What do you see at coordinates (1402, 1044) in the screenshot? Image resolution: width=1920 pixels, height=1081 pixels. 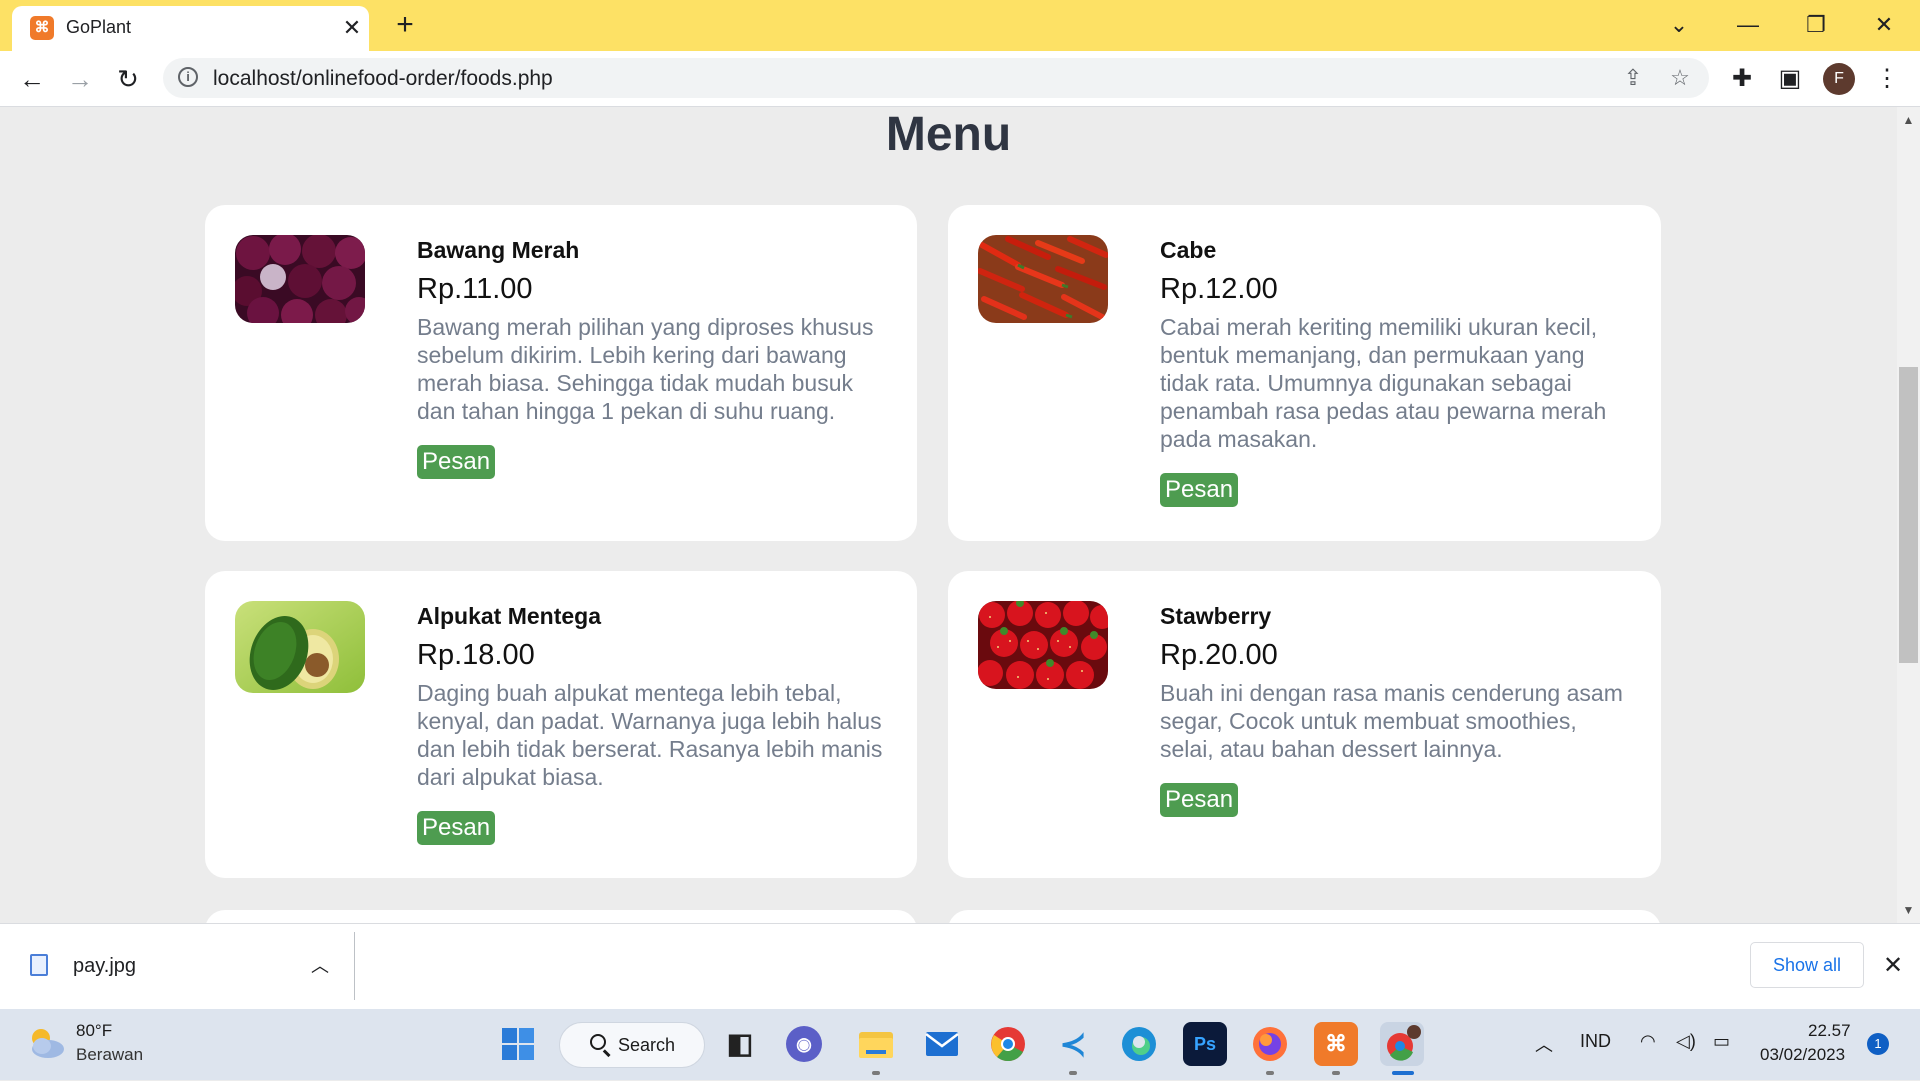 I see `chrome-profile-icon` at bounding box center [1402, 1044].